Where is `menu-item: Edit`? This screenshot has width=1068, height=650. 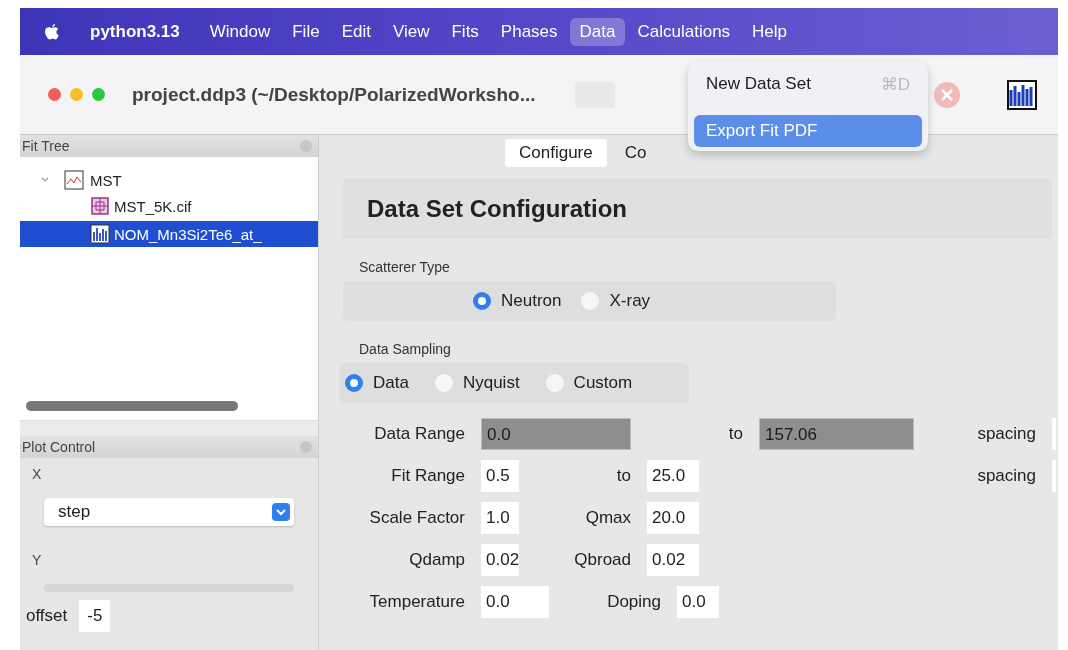
menu-item: Edit is located at coordinates (356, 31).